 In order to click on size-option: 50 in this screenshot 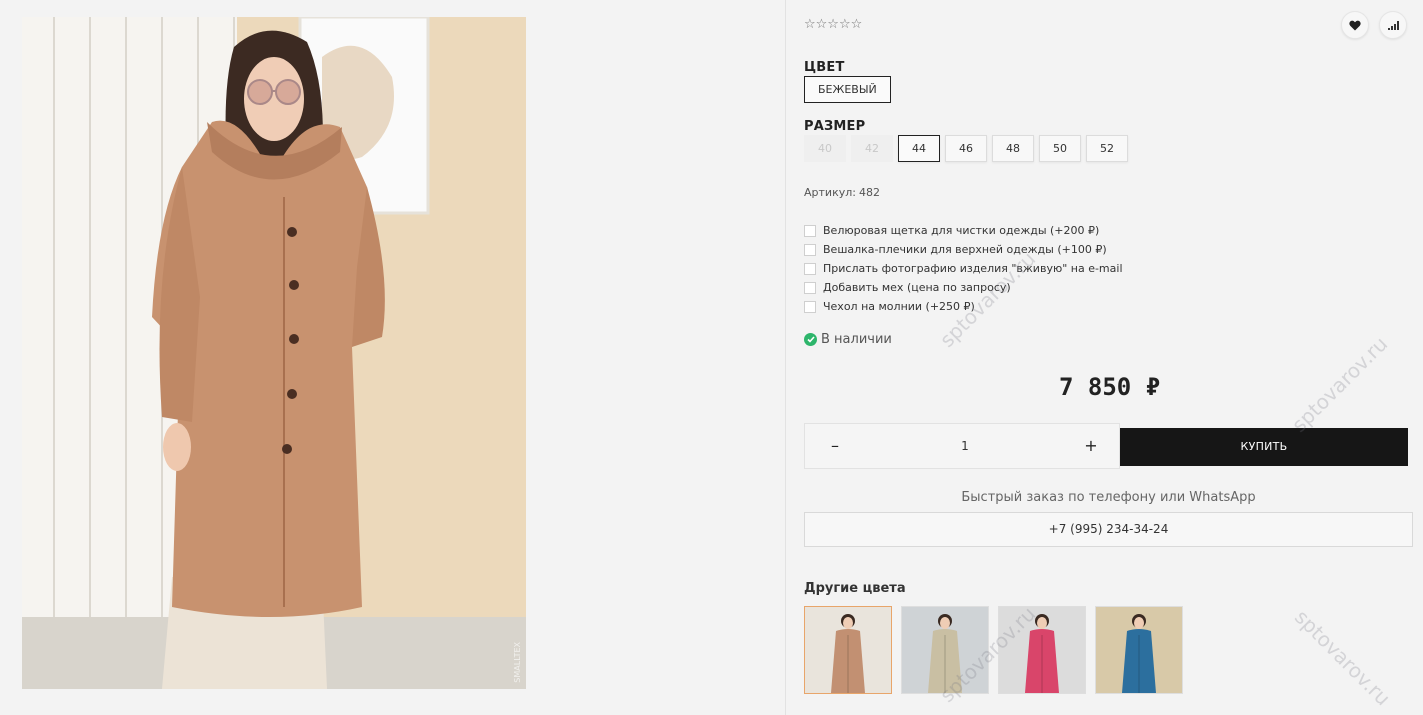, I will do `click(1060, 148)`.